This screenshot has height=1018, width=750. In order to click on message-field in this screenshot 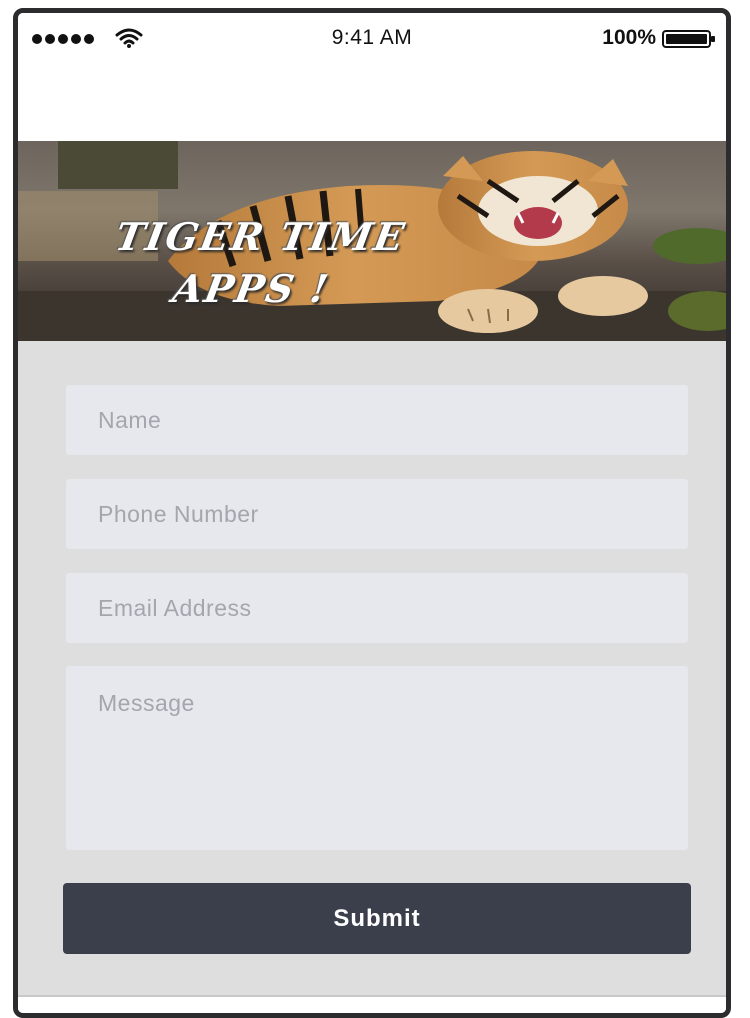, I will do `click(377, 758)`.